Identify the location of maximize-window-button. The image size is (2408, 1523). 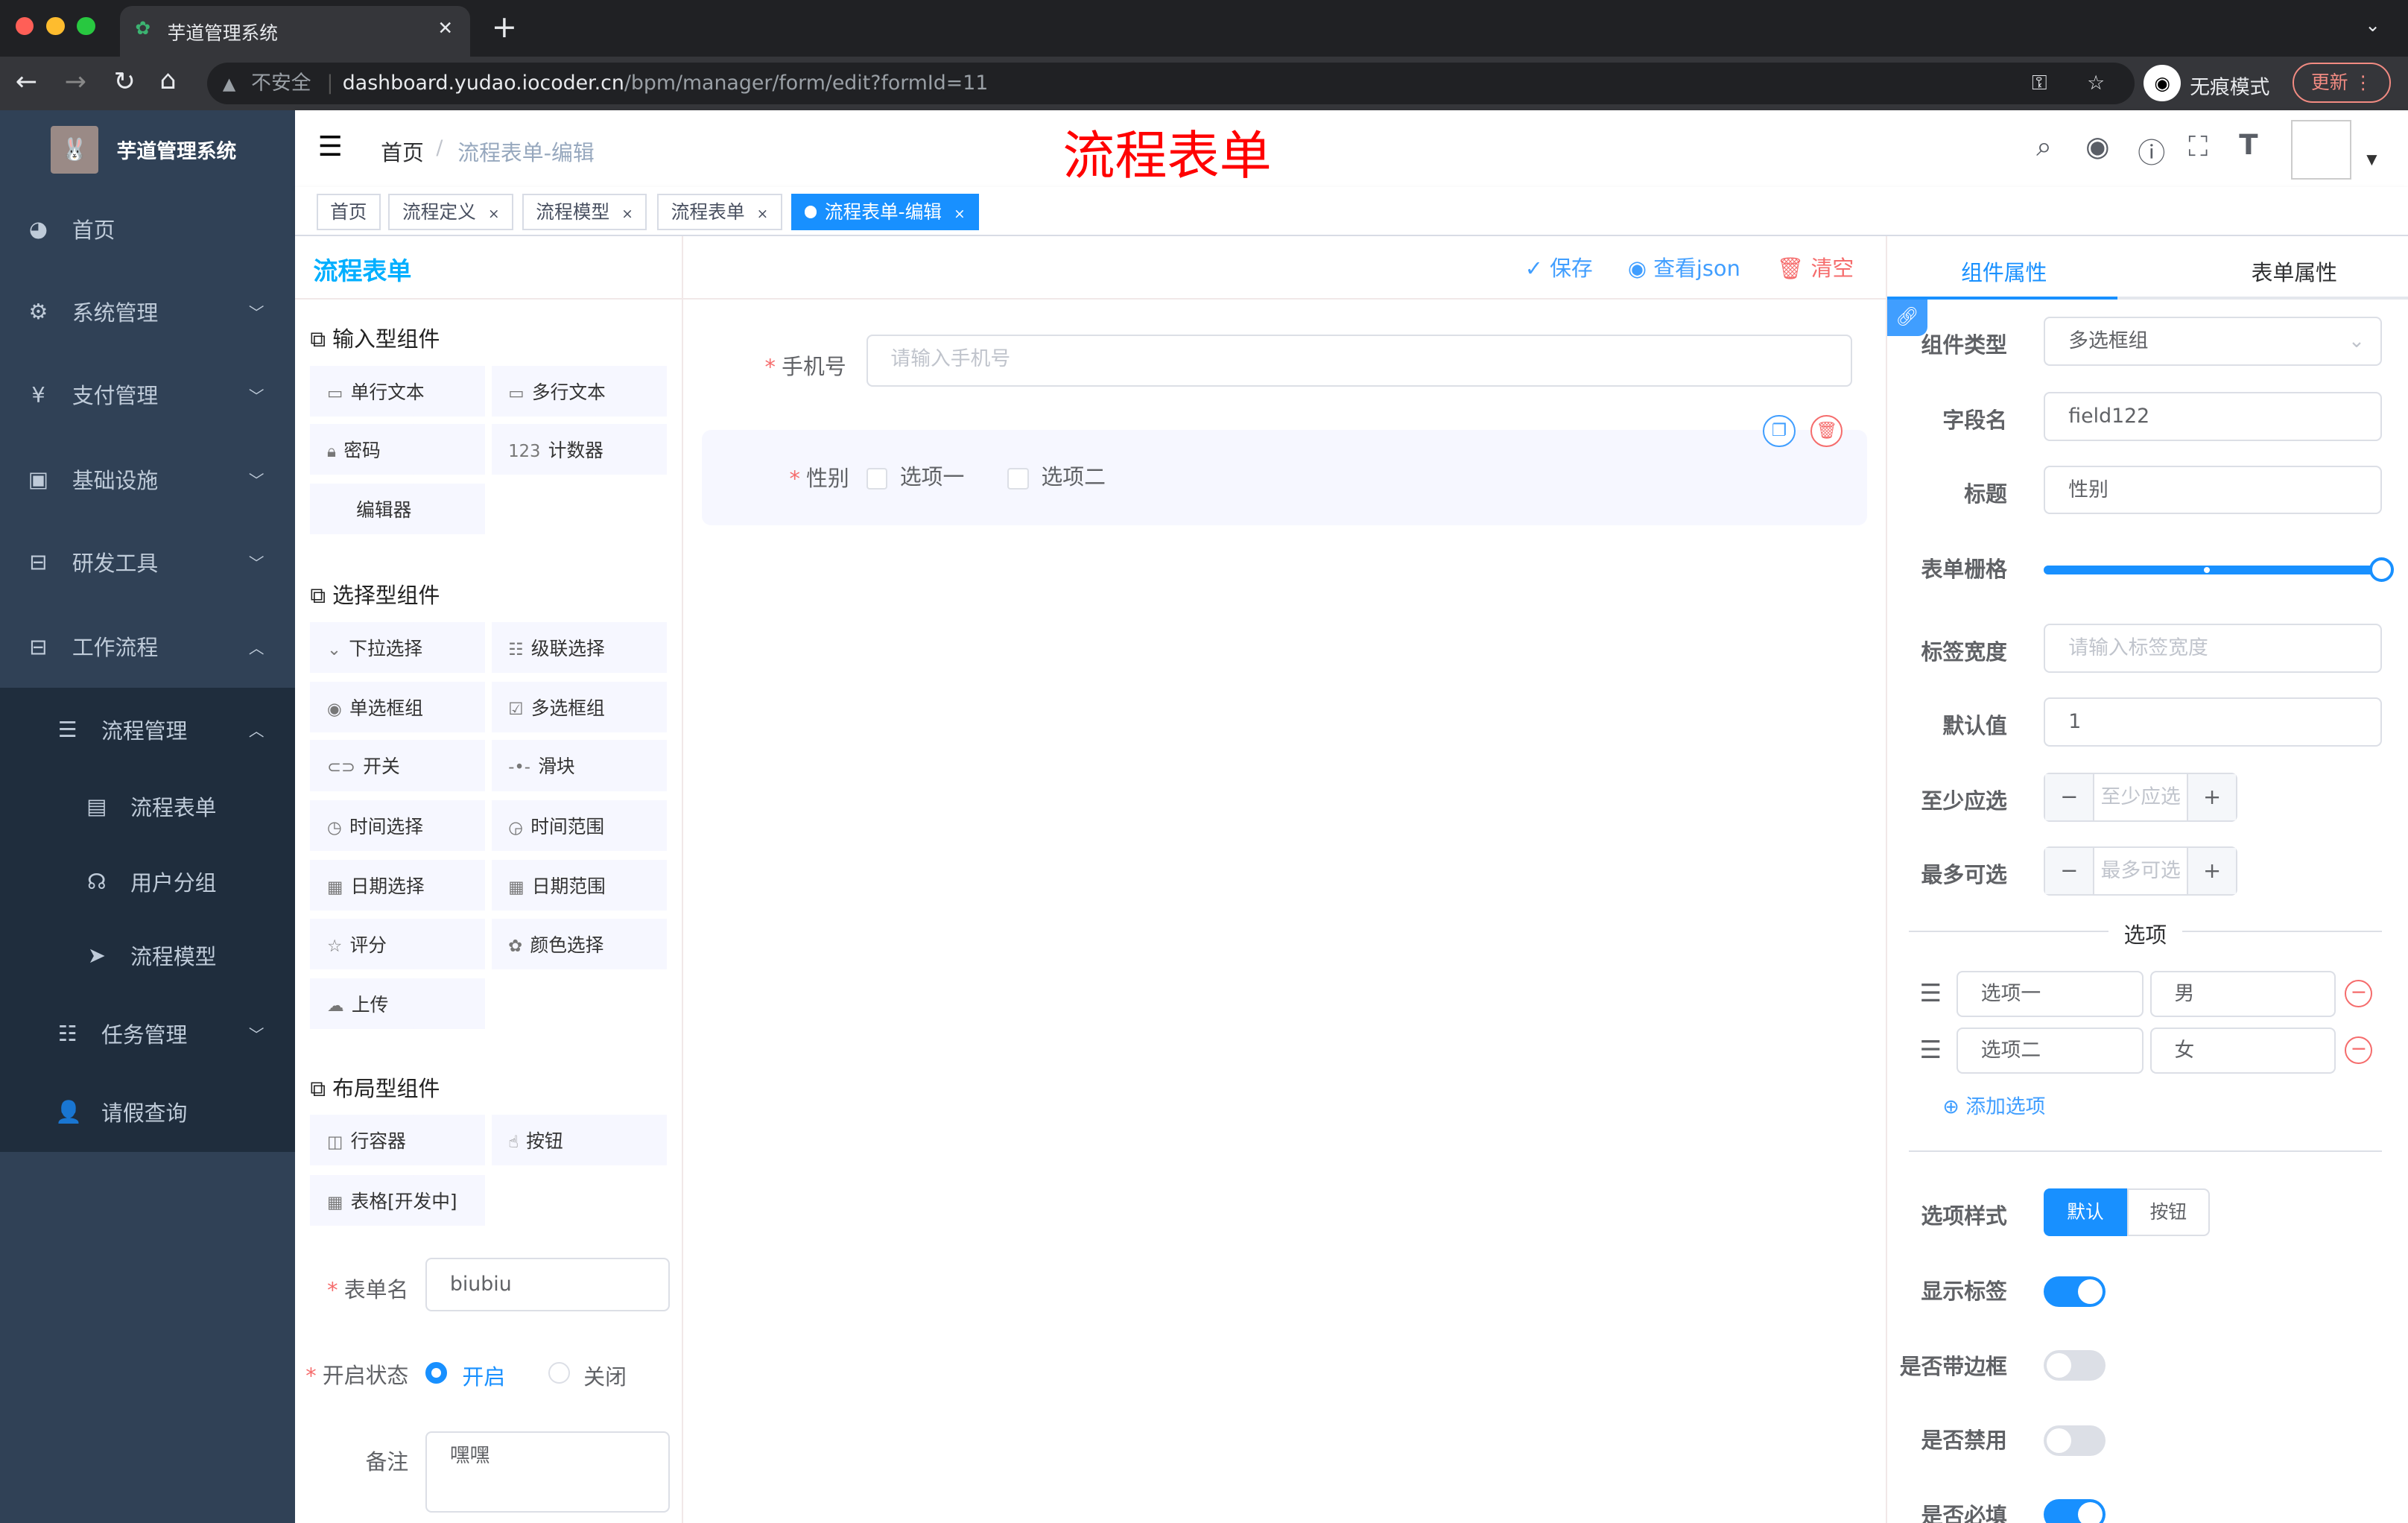
(86, 26).